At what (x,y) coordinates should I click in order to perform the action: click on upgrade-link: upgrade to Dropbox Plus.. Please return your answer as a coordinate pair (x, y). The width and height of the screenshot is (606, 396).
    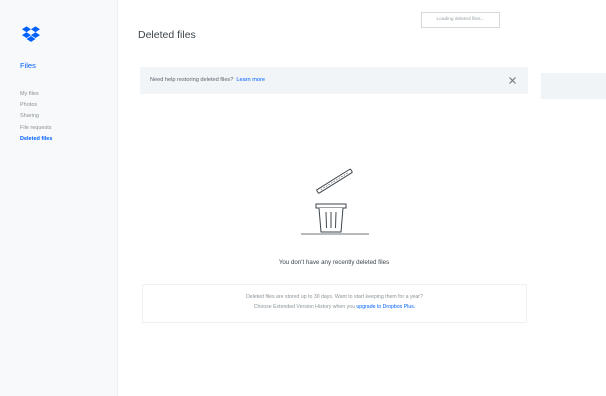
    Looking at the image, I should click on (385, 307).